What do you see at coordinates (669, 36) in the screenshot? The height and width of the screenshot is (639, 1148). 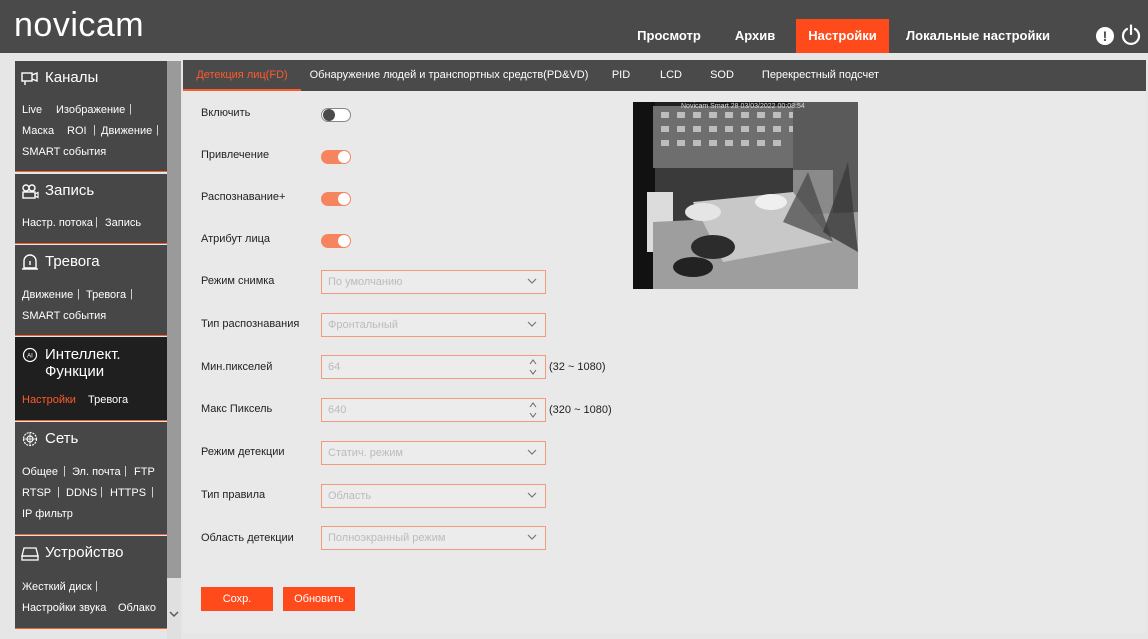 I see `nav-tab-view: Просмотр` at bounding box center [669, 36].